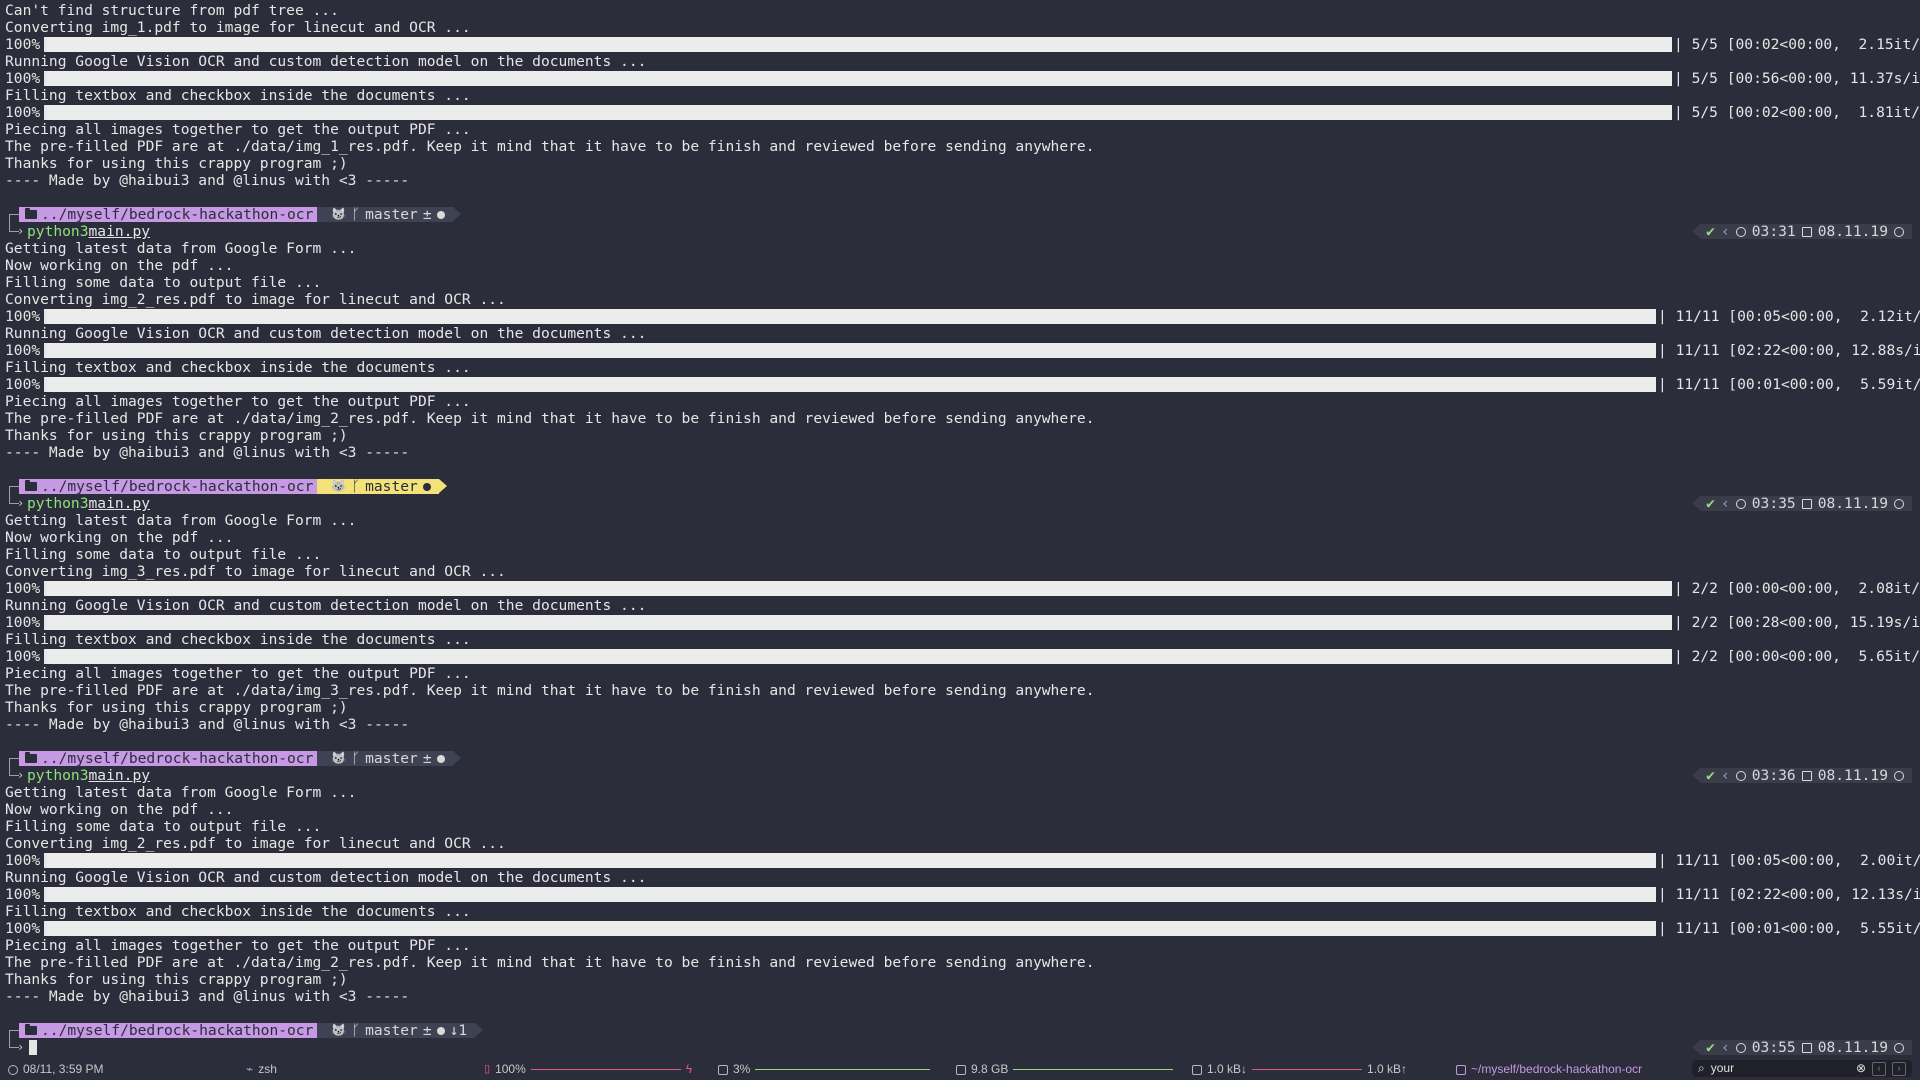 The width and height of the screenshot is (1920, 1080). I want to click on search-prev-button: ‹, so click(1879, 1068).